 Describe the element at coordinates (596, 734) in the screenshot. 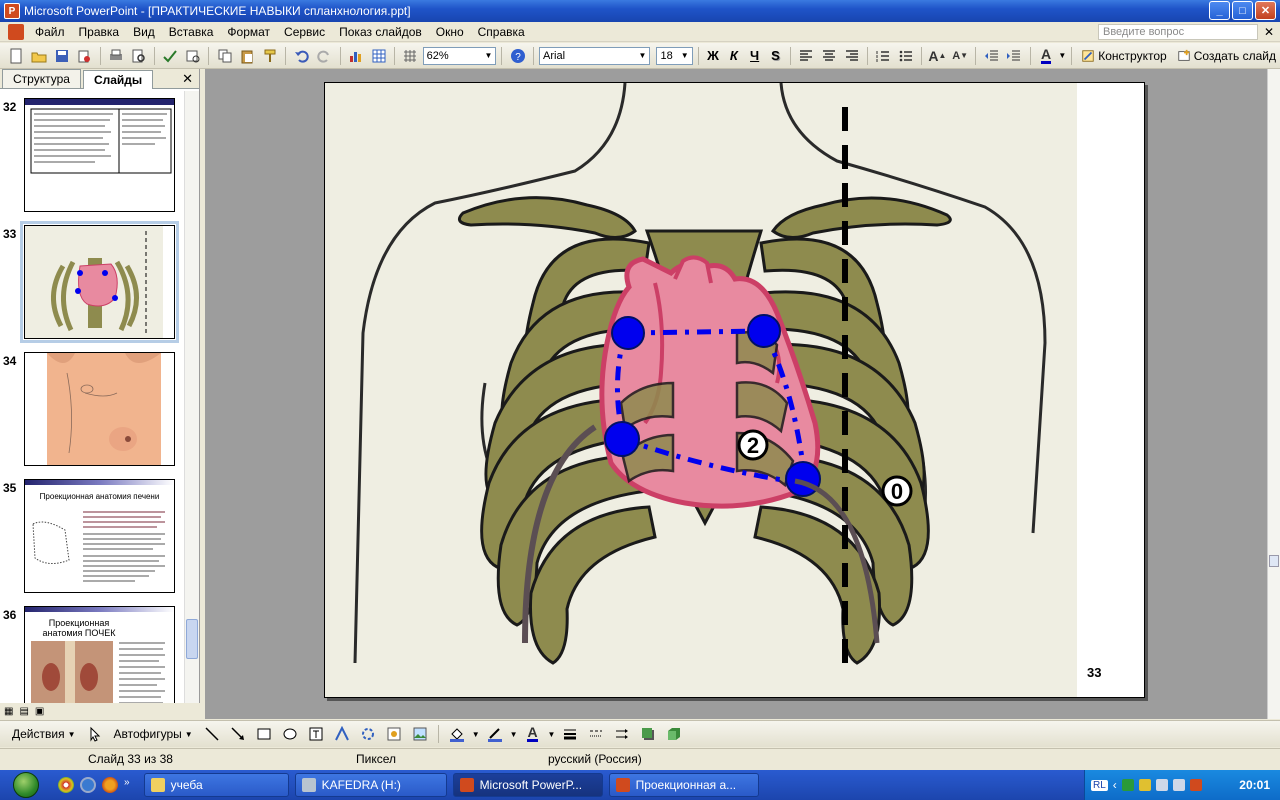

I see `dash-style-icon` at that location.